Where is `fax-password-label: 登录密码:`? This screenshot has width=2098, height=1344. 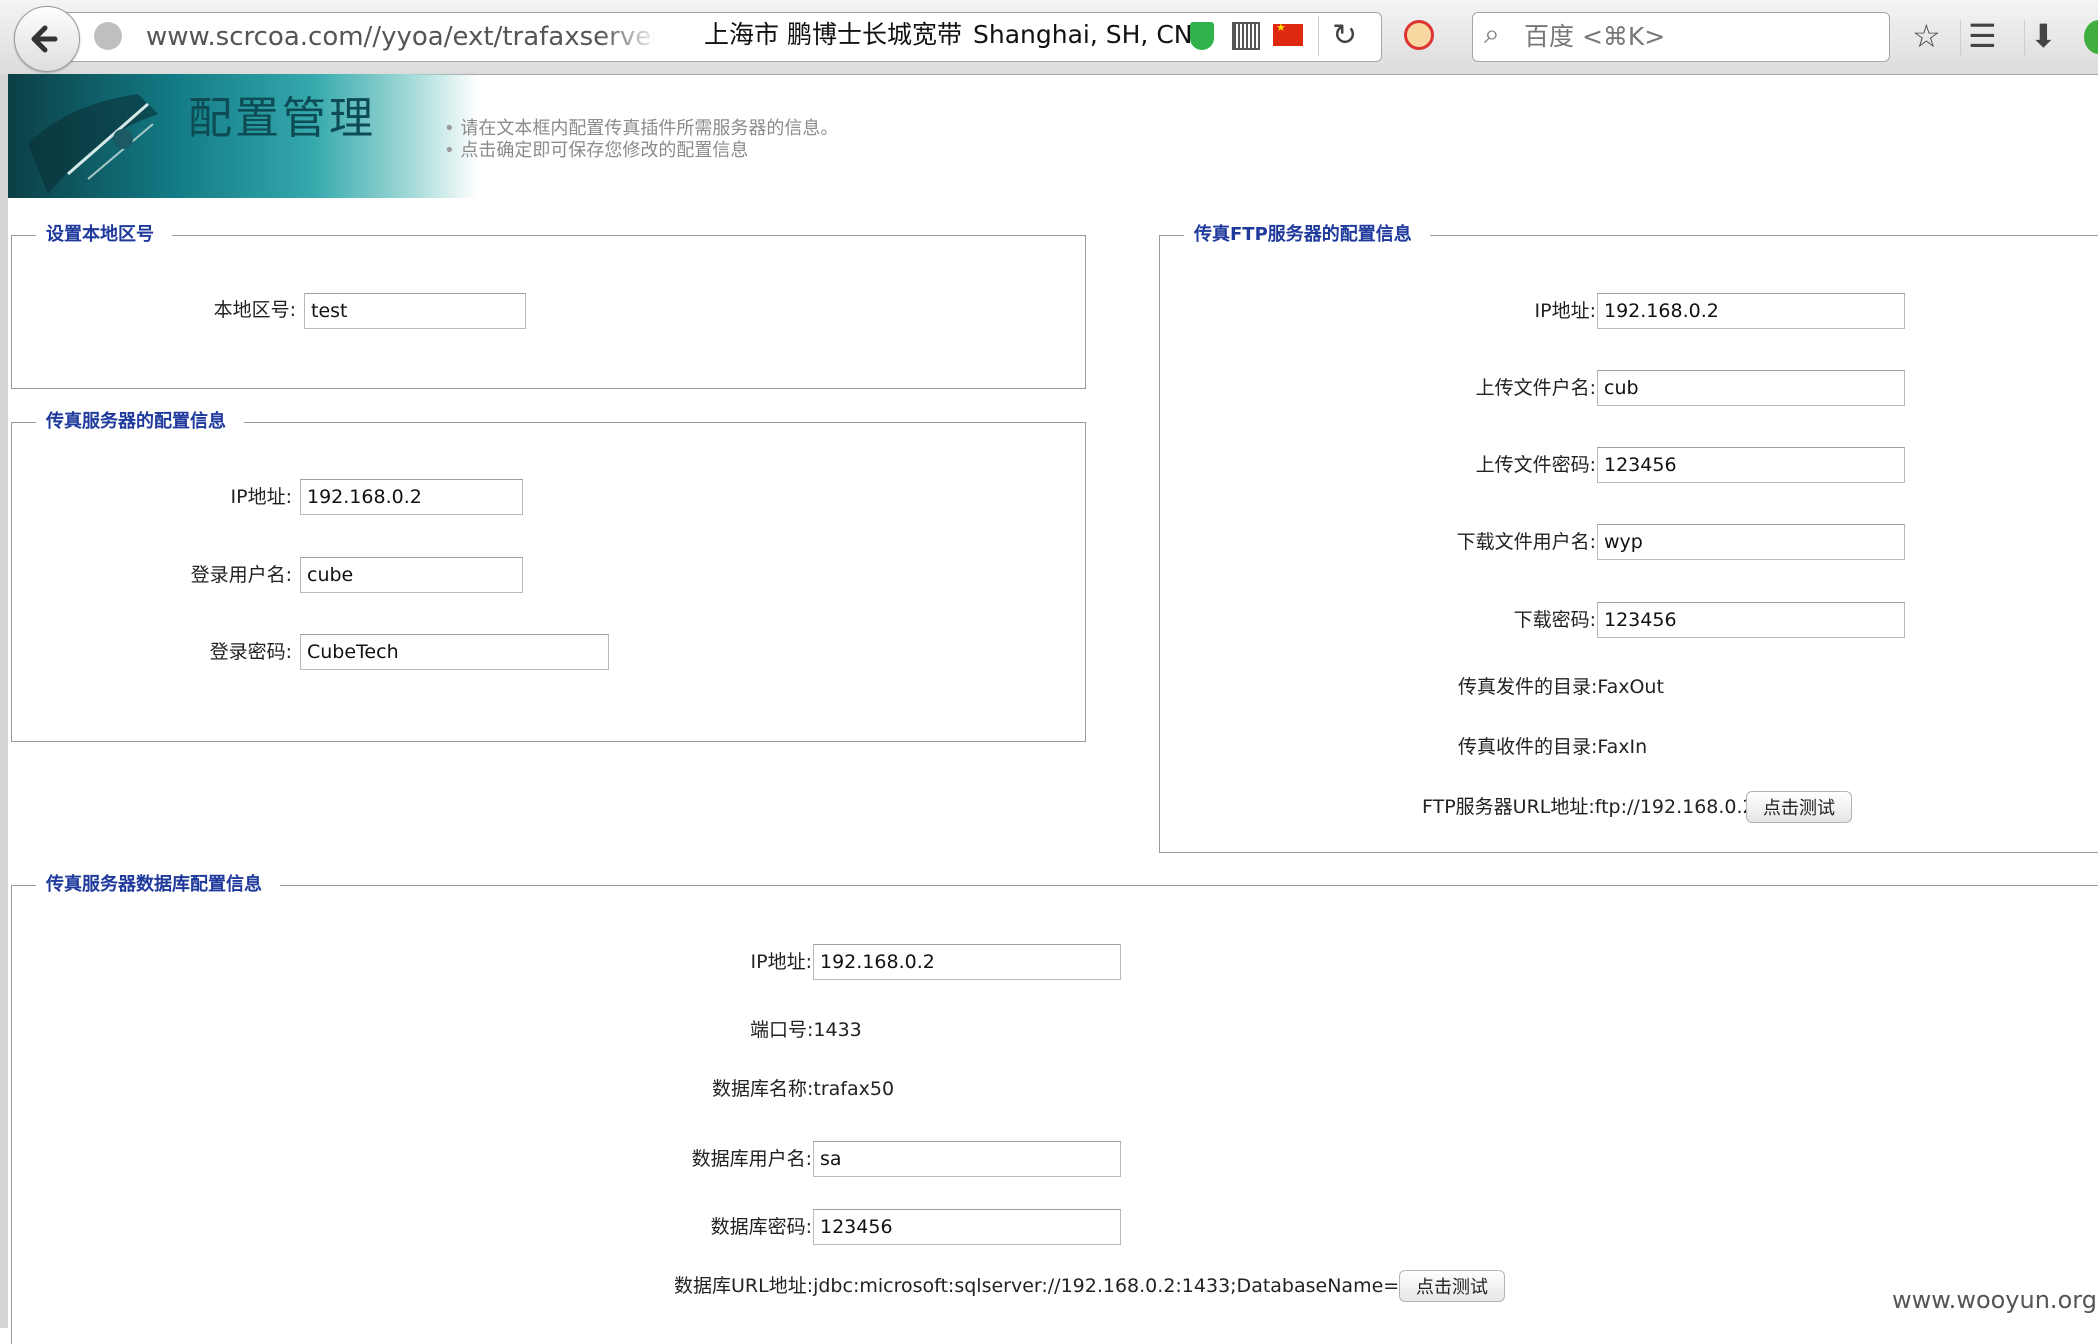 fax-password-label: 登录密码: is located at coordinates (250, 652).